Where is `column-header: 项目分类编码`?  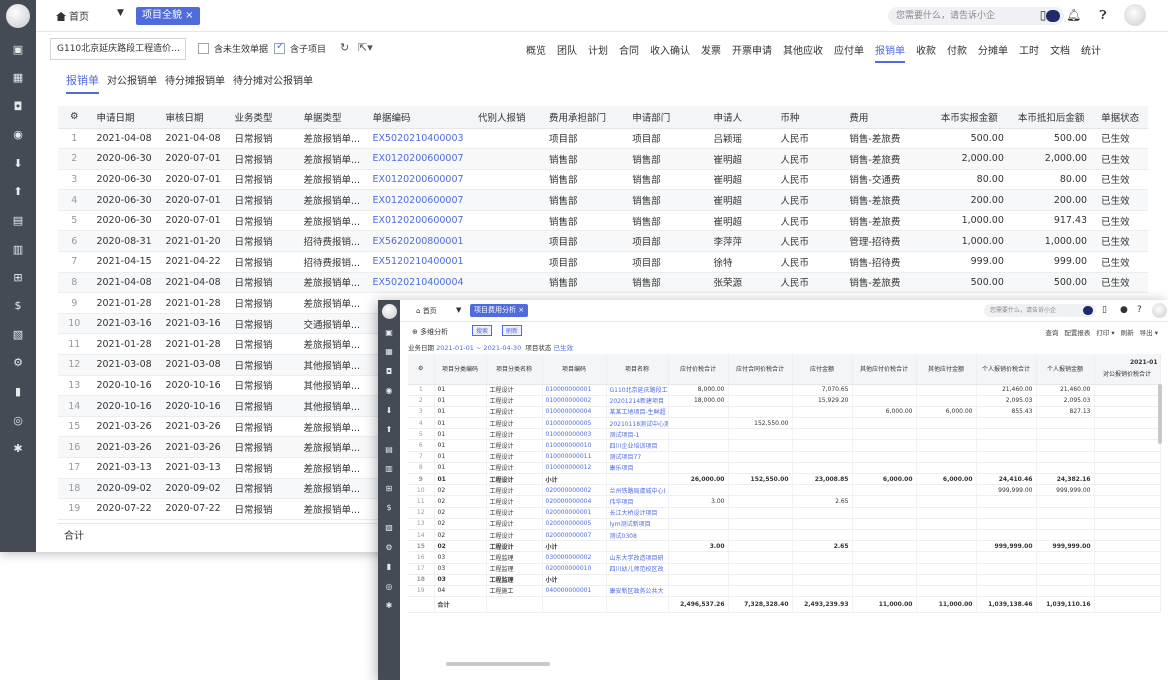 column-header: 项目分类编码 is located at coordinates (460, 369).